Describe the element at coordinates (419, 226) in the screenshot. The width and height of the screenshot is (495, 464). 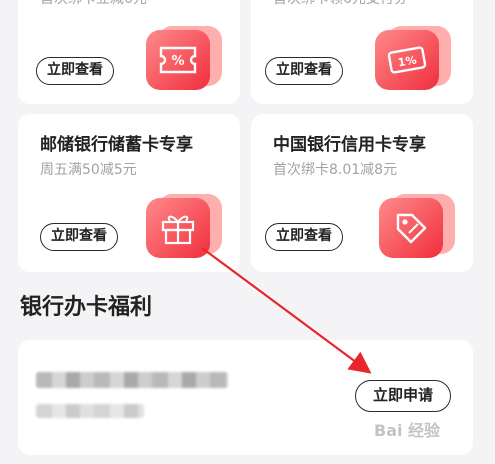
I see `price-tag-icon` at that location.